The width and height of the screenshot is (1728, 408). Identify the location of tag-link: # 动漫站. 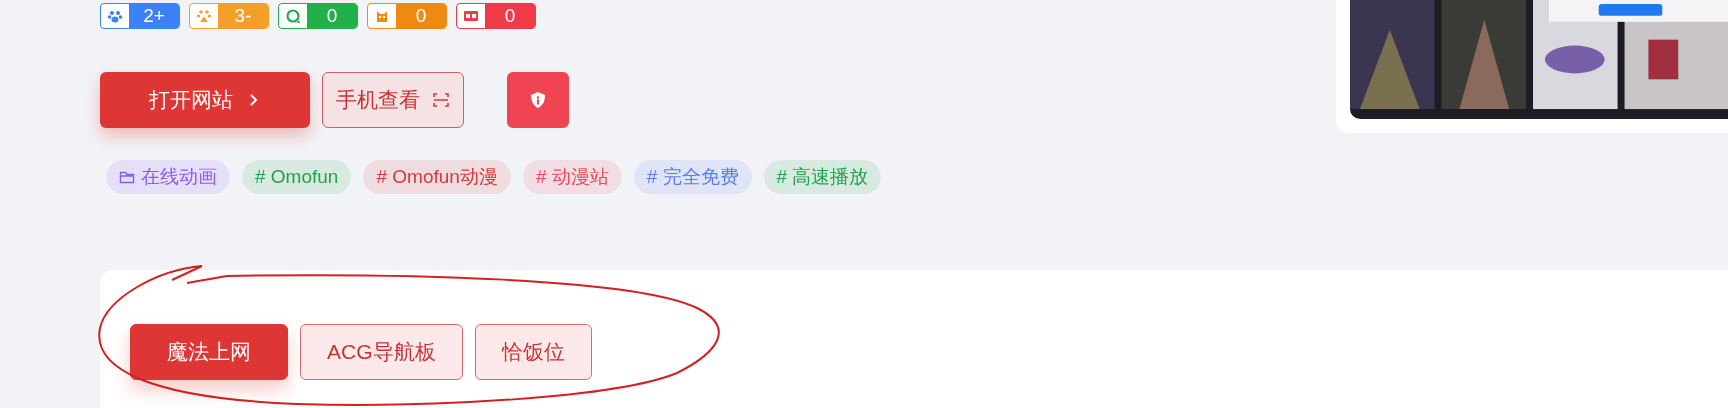
(572, 177).